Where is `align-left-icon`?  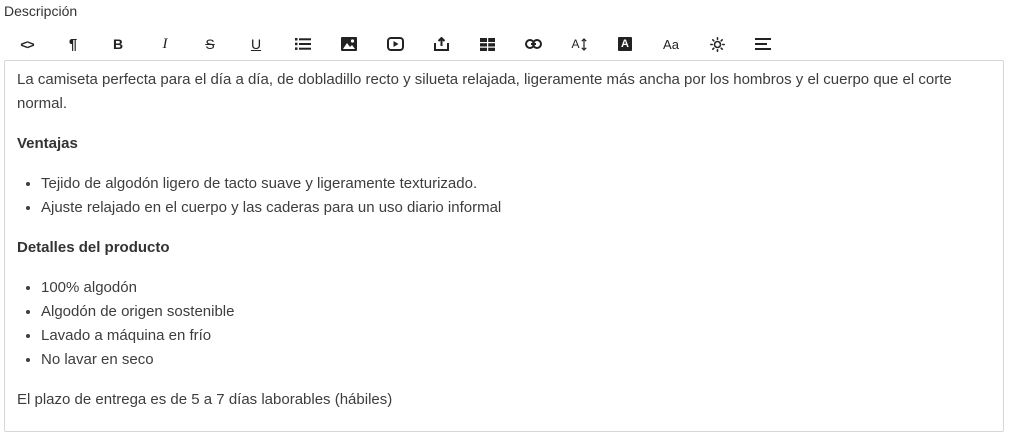
align-left-icon is located at coordinates (763, 44).